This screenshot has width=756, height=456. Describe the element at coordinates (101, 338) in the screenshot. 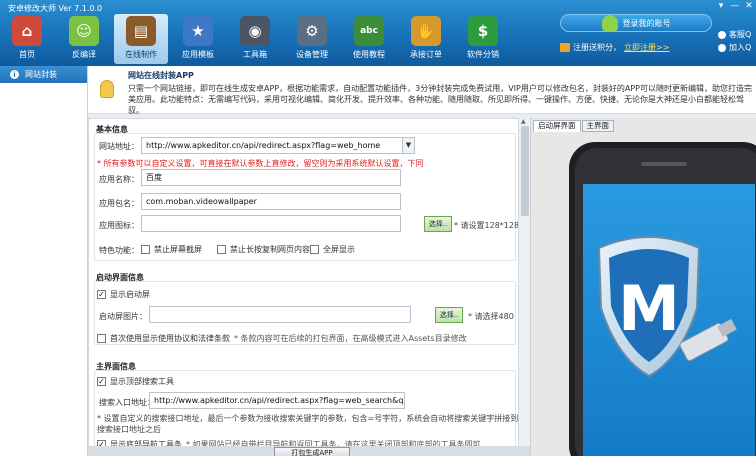

I see `agreement-box` at that location.